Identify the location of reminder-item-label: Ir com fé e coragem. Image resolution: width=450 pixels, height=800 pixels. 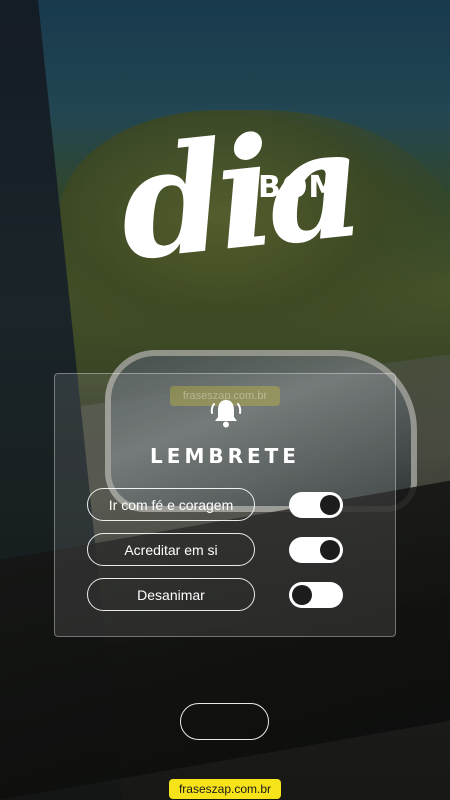
(171, 504).